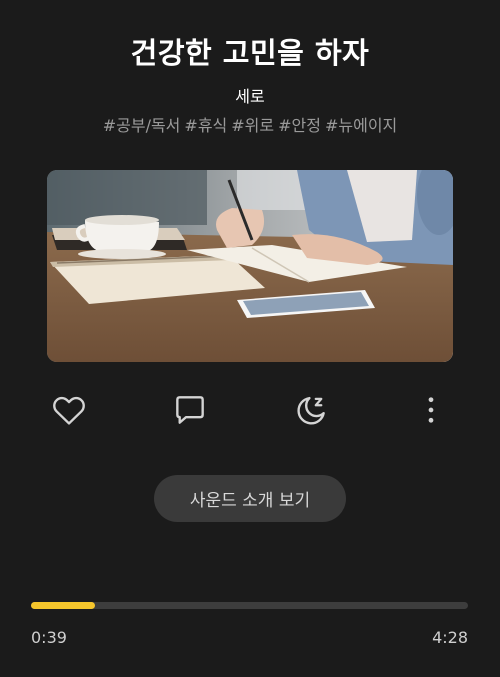 This screenshot has width=500, height=677. I want to click on tag-item: #위로, so click(252, 125).